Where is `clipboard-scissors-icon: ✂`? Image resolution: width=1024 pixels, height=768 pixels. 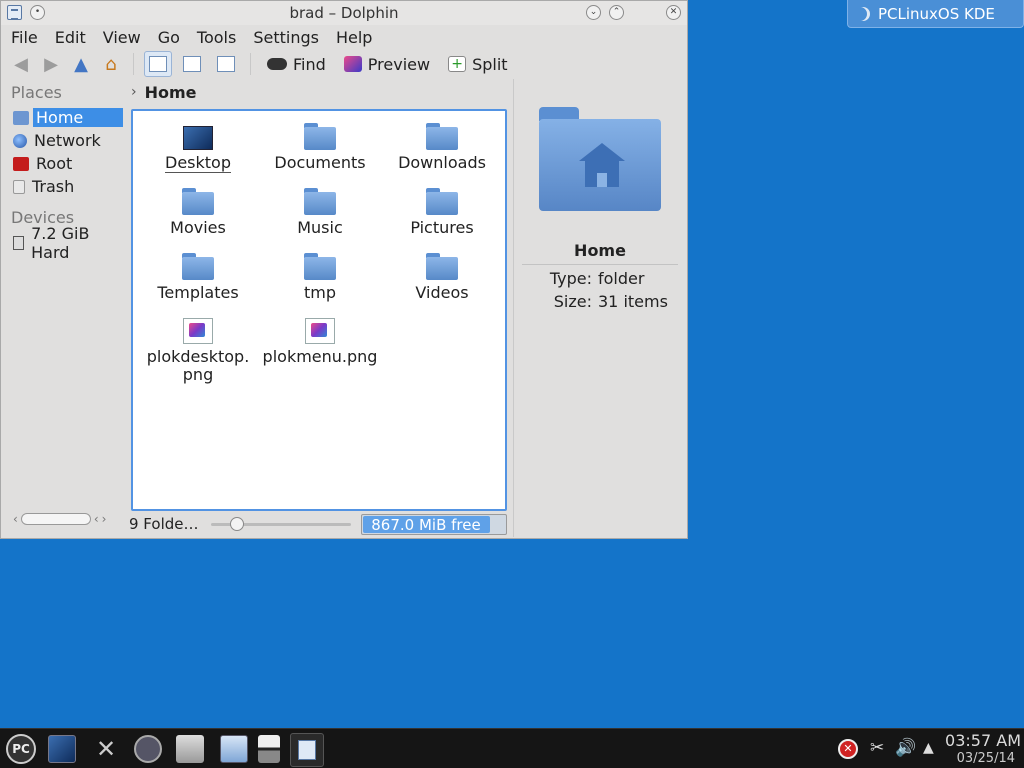
clipboard-scissors-icon: ✂ is located at coordinates (877, 748).